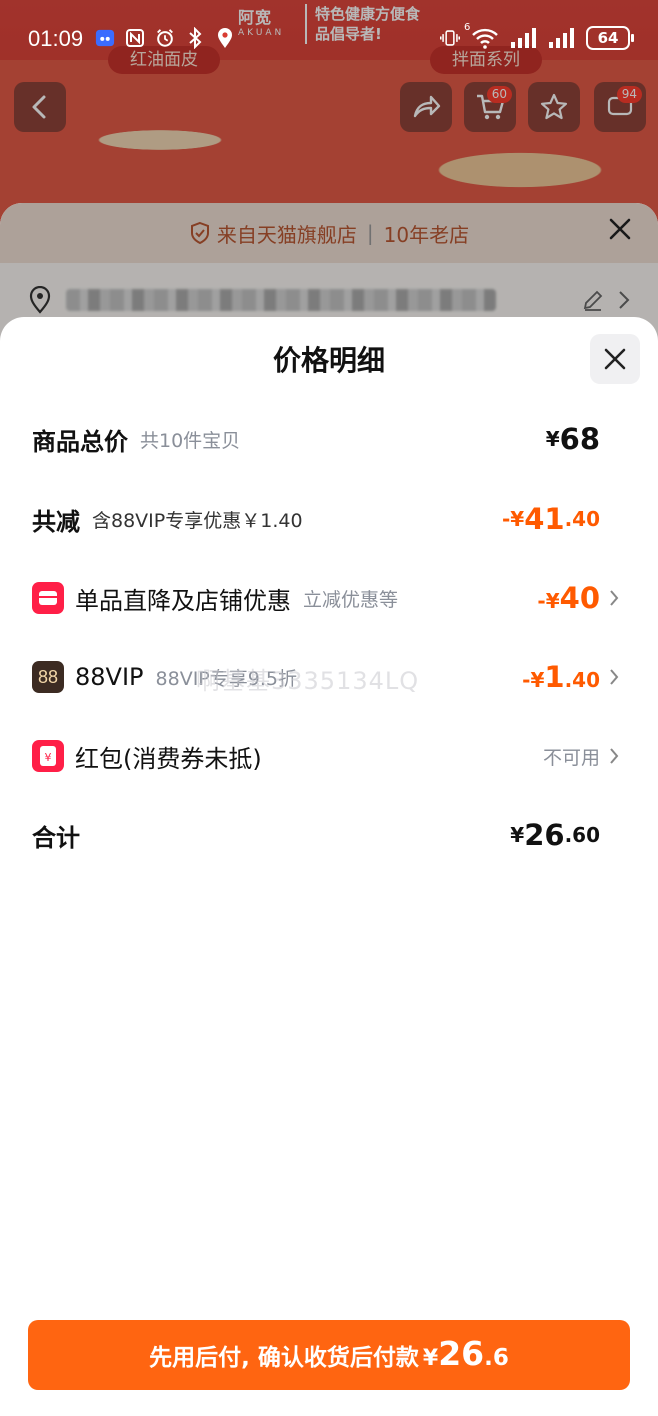  What do you see at coordinates (561, 677) in the screenshot?
I see `vip-discount-value: -¥1.40` at bounding box center [561, 677].